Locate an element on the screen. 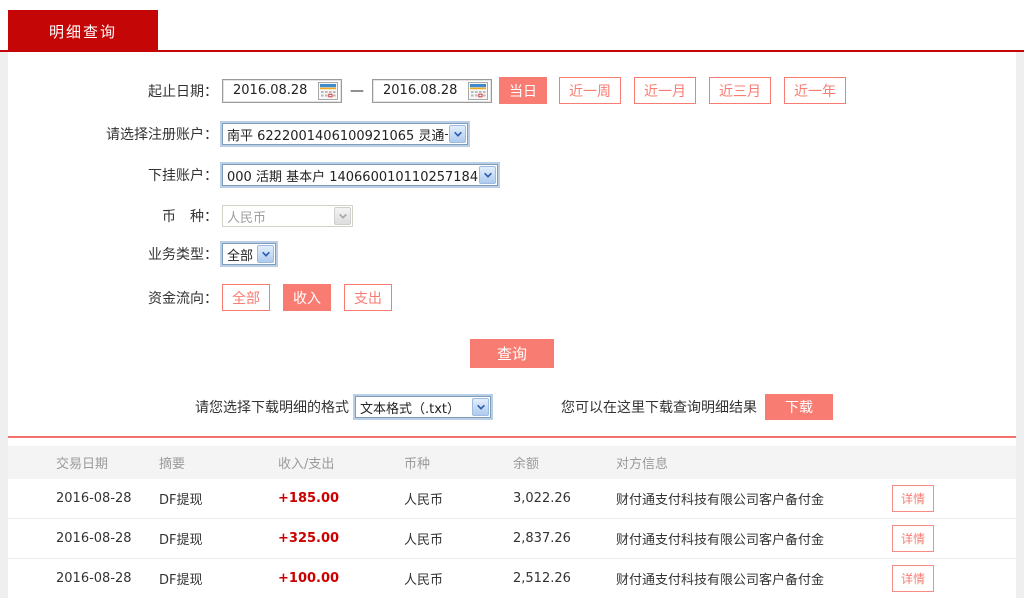  col-header-balance: 余额 is located at coordinates (526, 464).